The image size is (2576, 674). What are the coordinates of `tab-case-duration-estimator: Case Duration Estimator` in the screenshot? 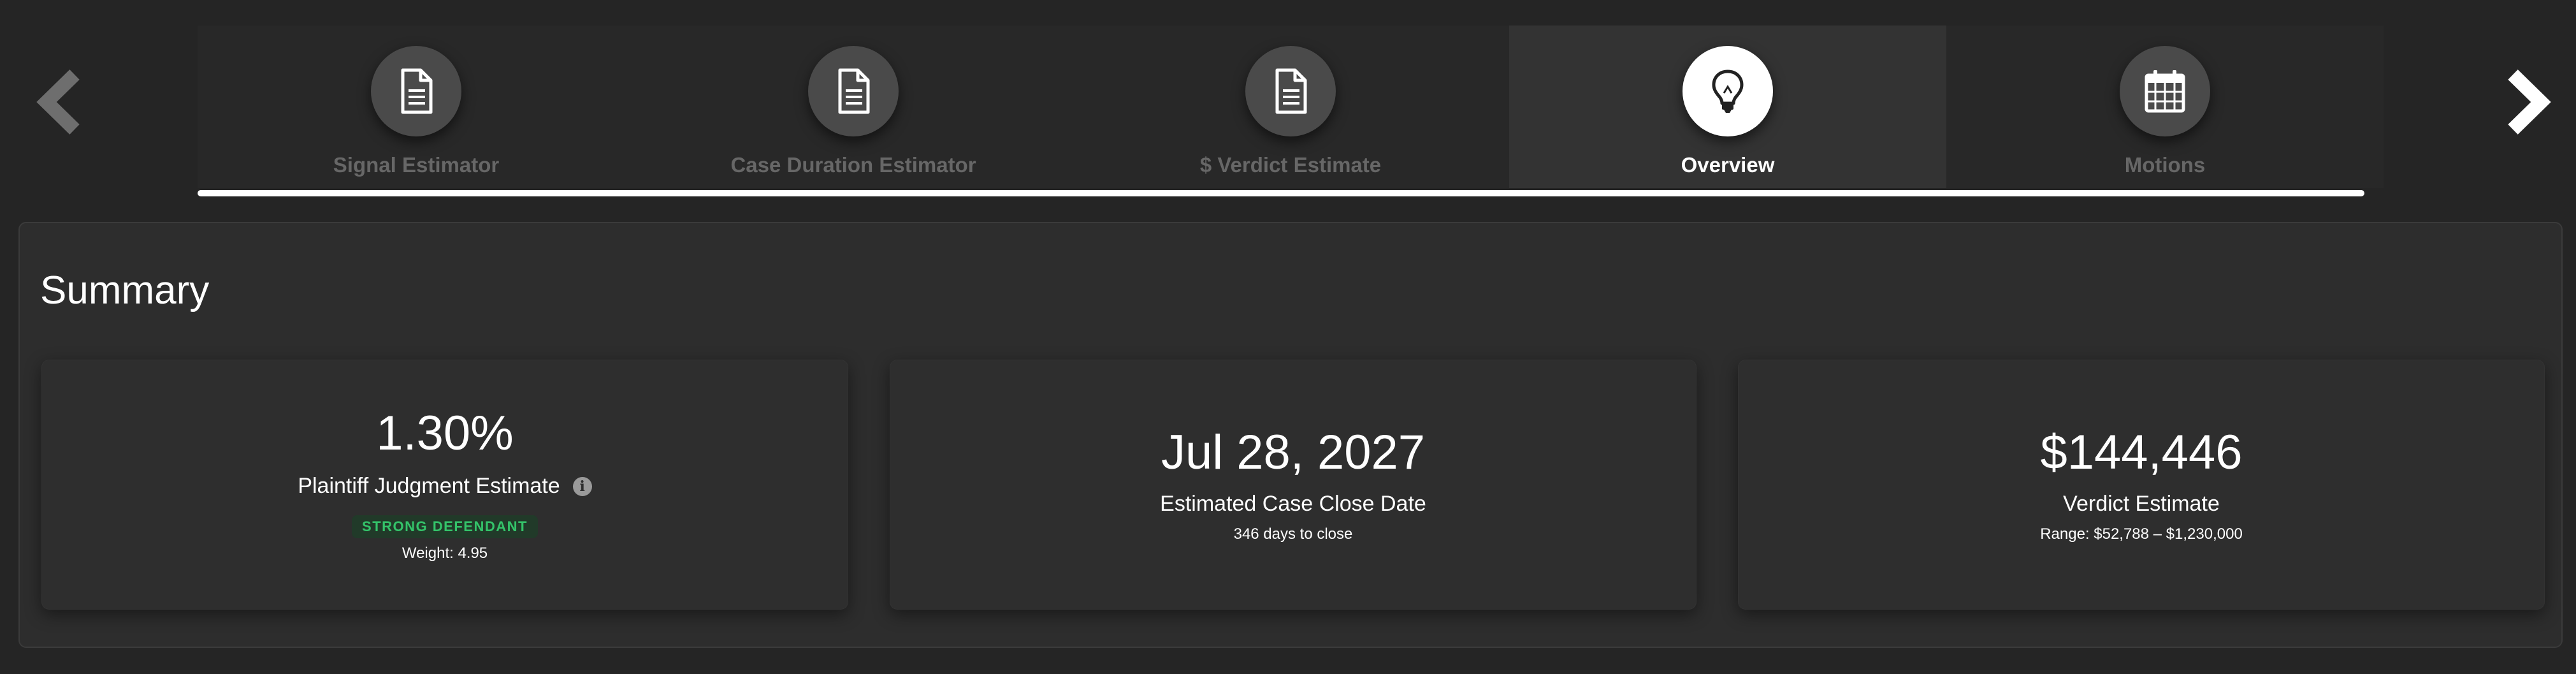 It's located at (853, 107).